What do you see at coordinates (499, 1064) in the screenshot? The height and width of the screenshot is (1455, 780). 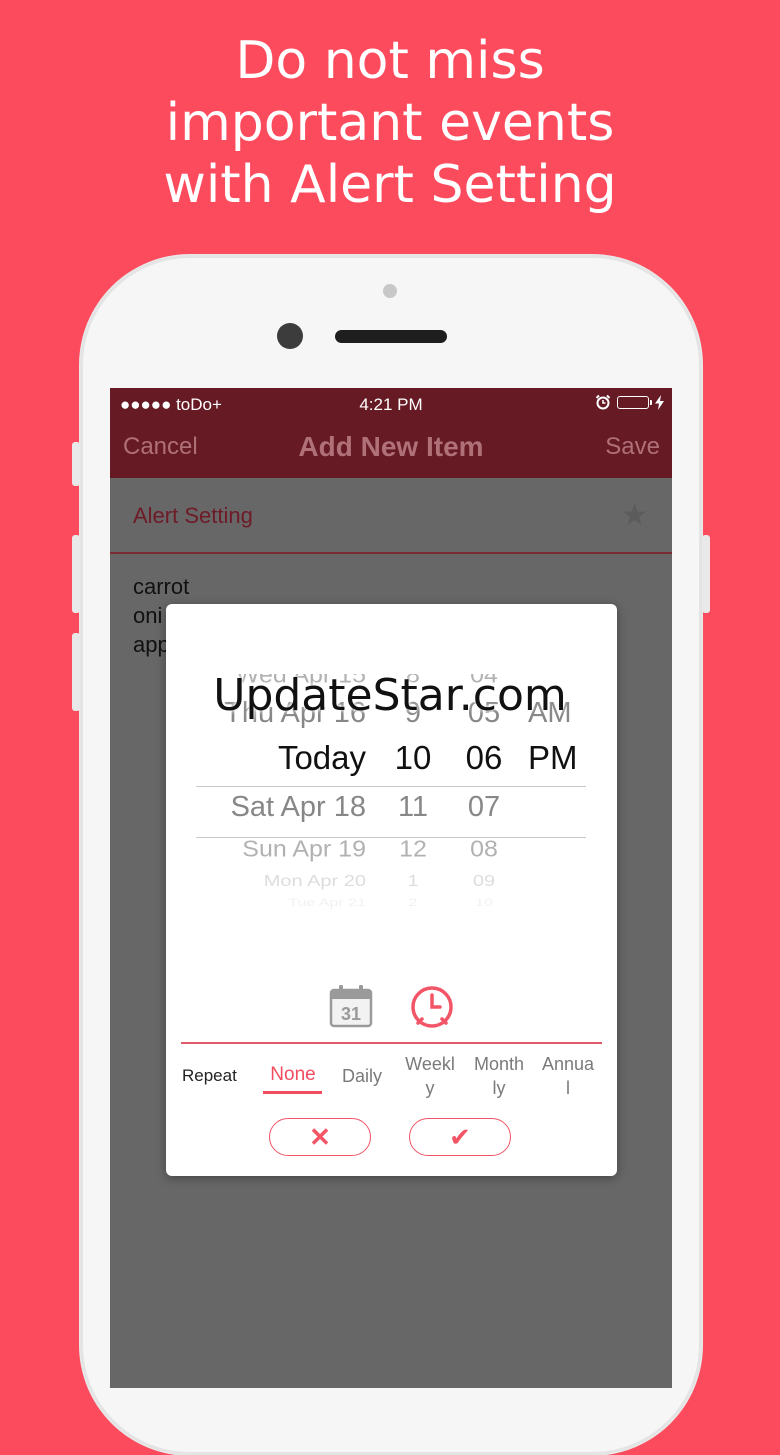 I see `repeat-option-text: Month` at bounding box center [499, 1064].